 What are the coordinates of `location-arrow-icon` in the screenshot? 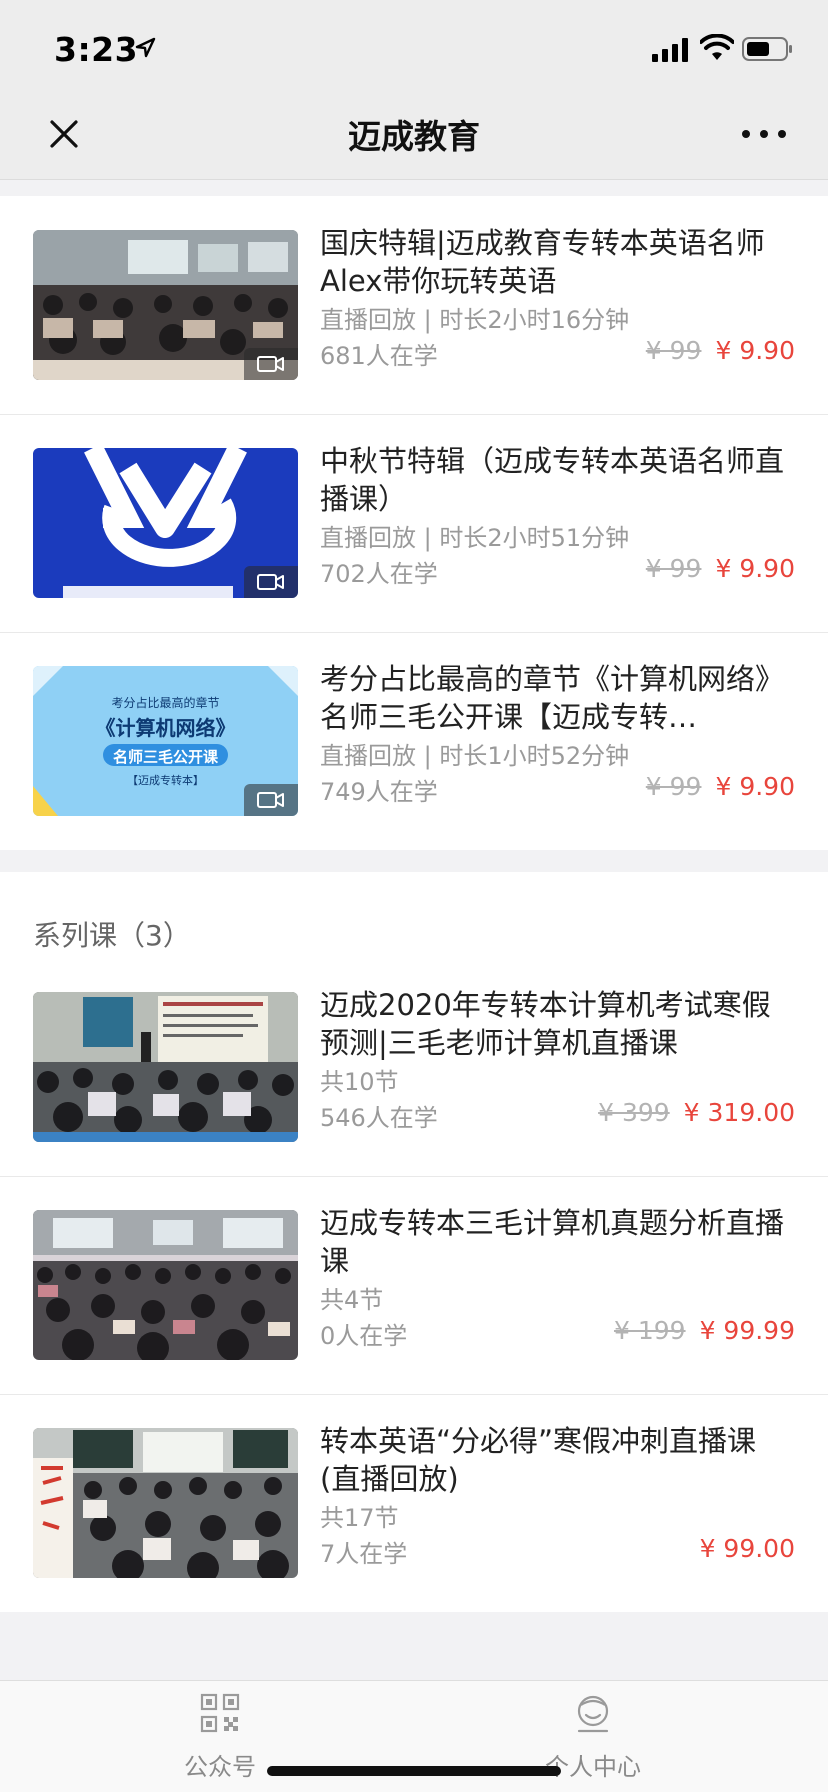 It's located at (145, 47).